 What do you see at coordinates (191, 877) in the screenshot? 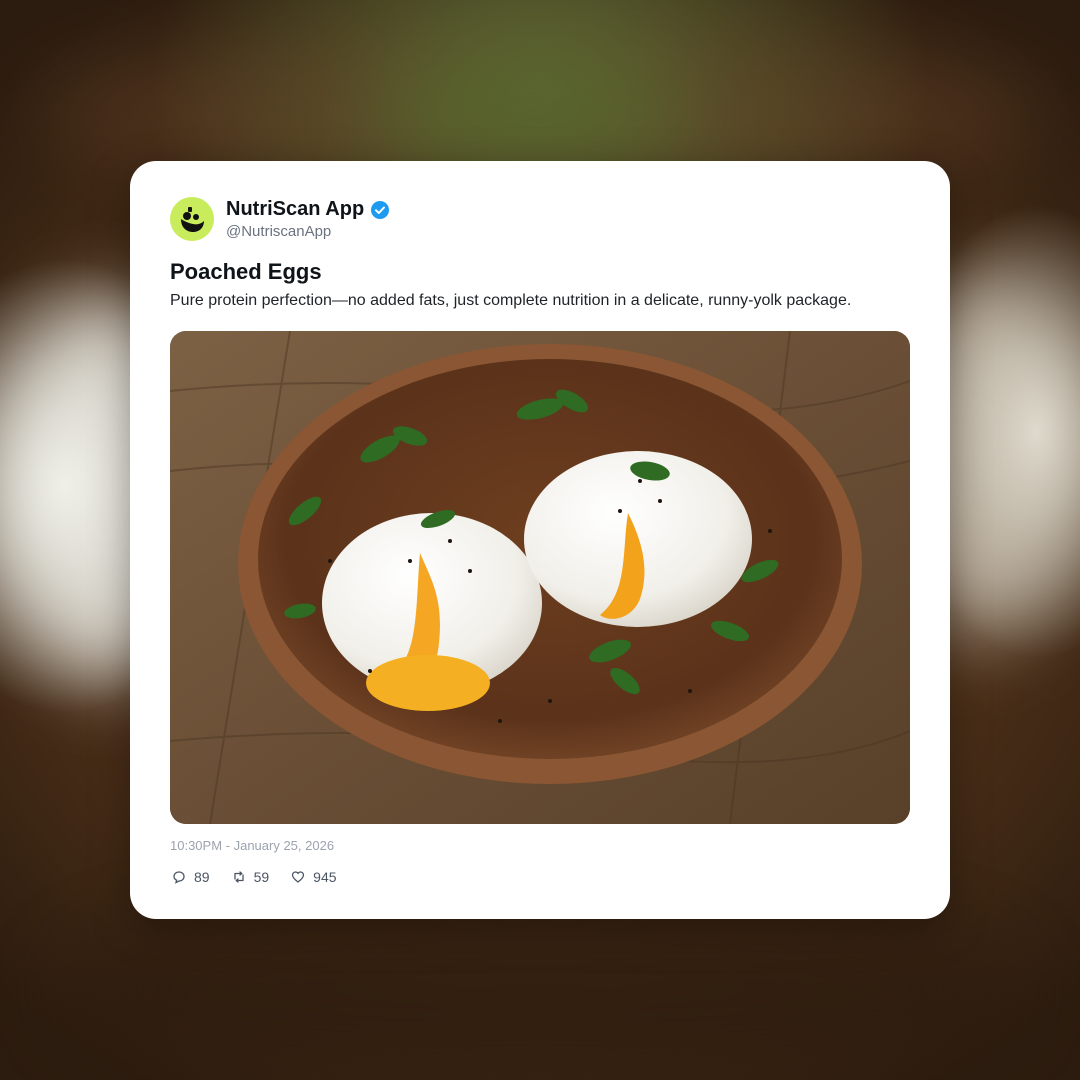
I see `comments-button: 89` at bounding box center [191, 877].